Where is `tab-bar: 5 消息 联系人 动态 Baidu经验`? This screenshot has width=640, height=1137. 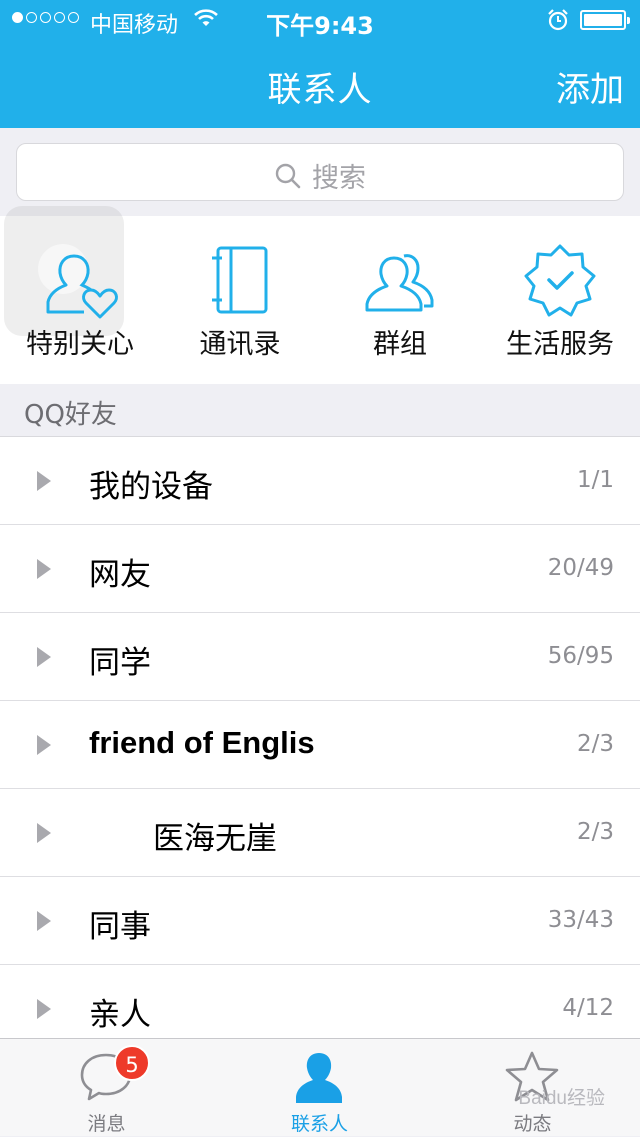 tab-bar: 5 消息 联系人 动态 Baidu经验 is located at coordinates (320, 1087).